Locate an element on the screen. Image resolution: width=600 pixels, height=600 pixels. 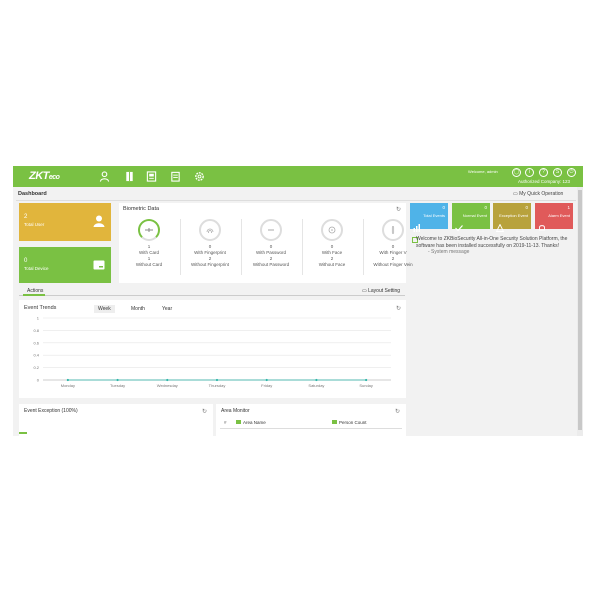
event-exception-panel: Event Exception (100%) ↻ is located at coordinates (116, 420).